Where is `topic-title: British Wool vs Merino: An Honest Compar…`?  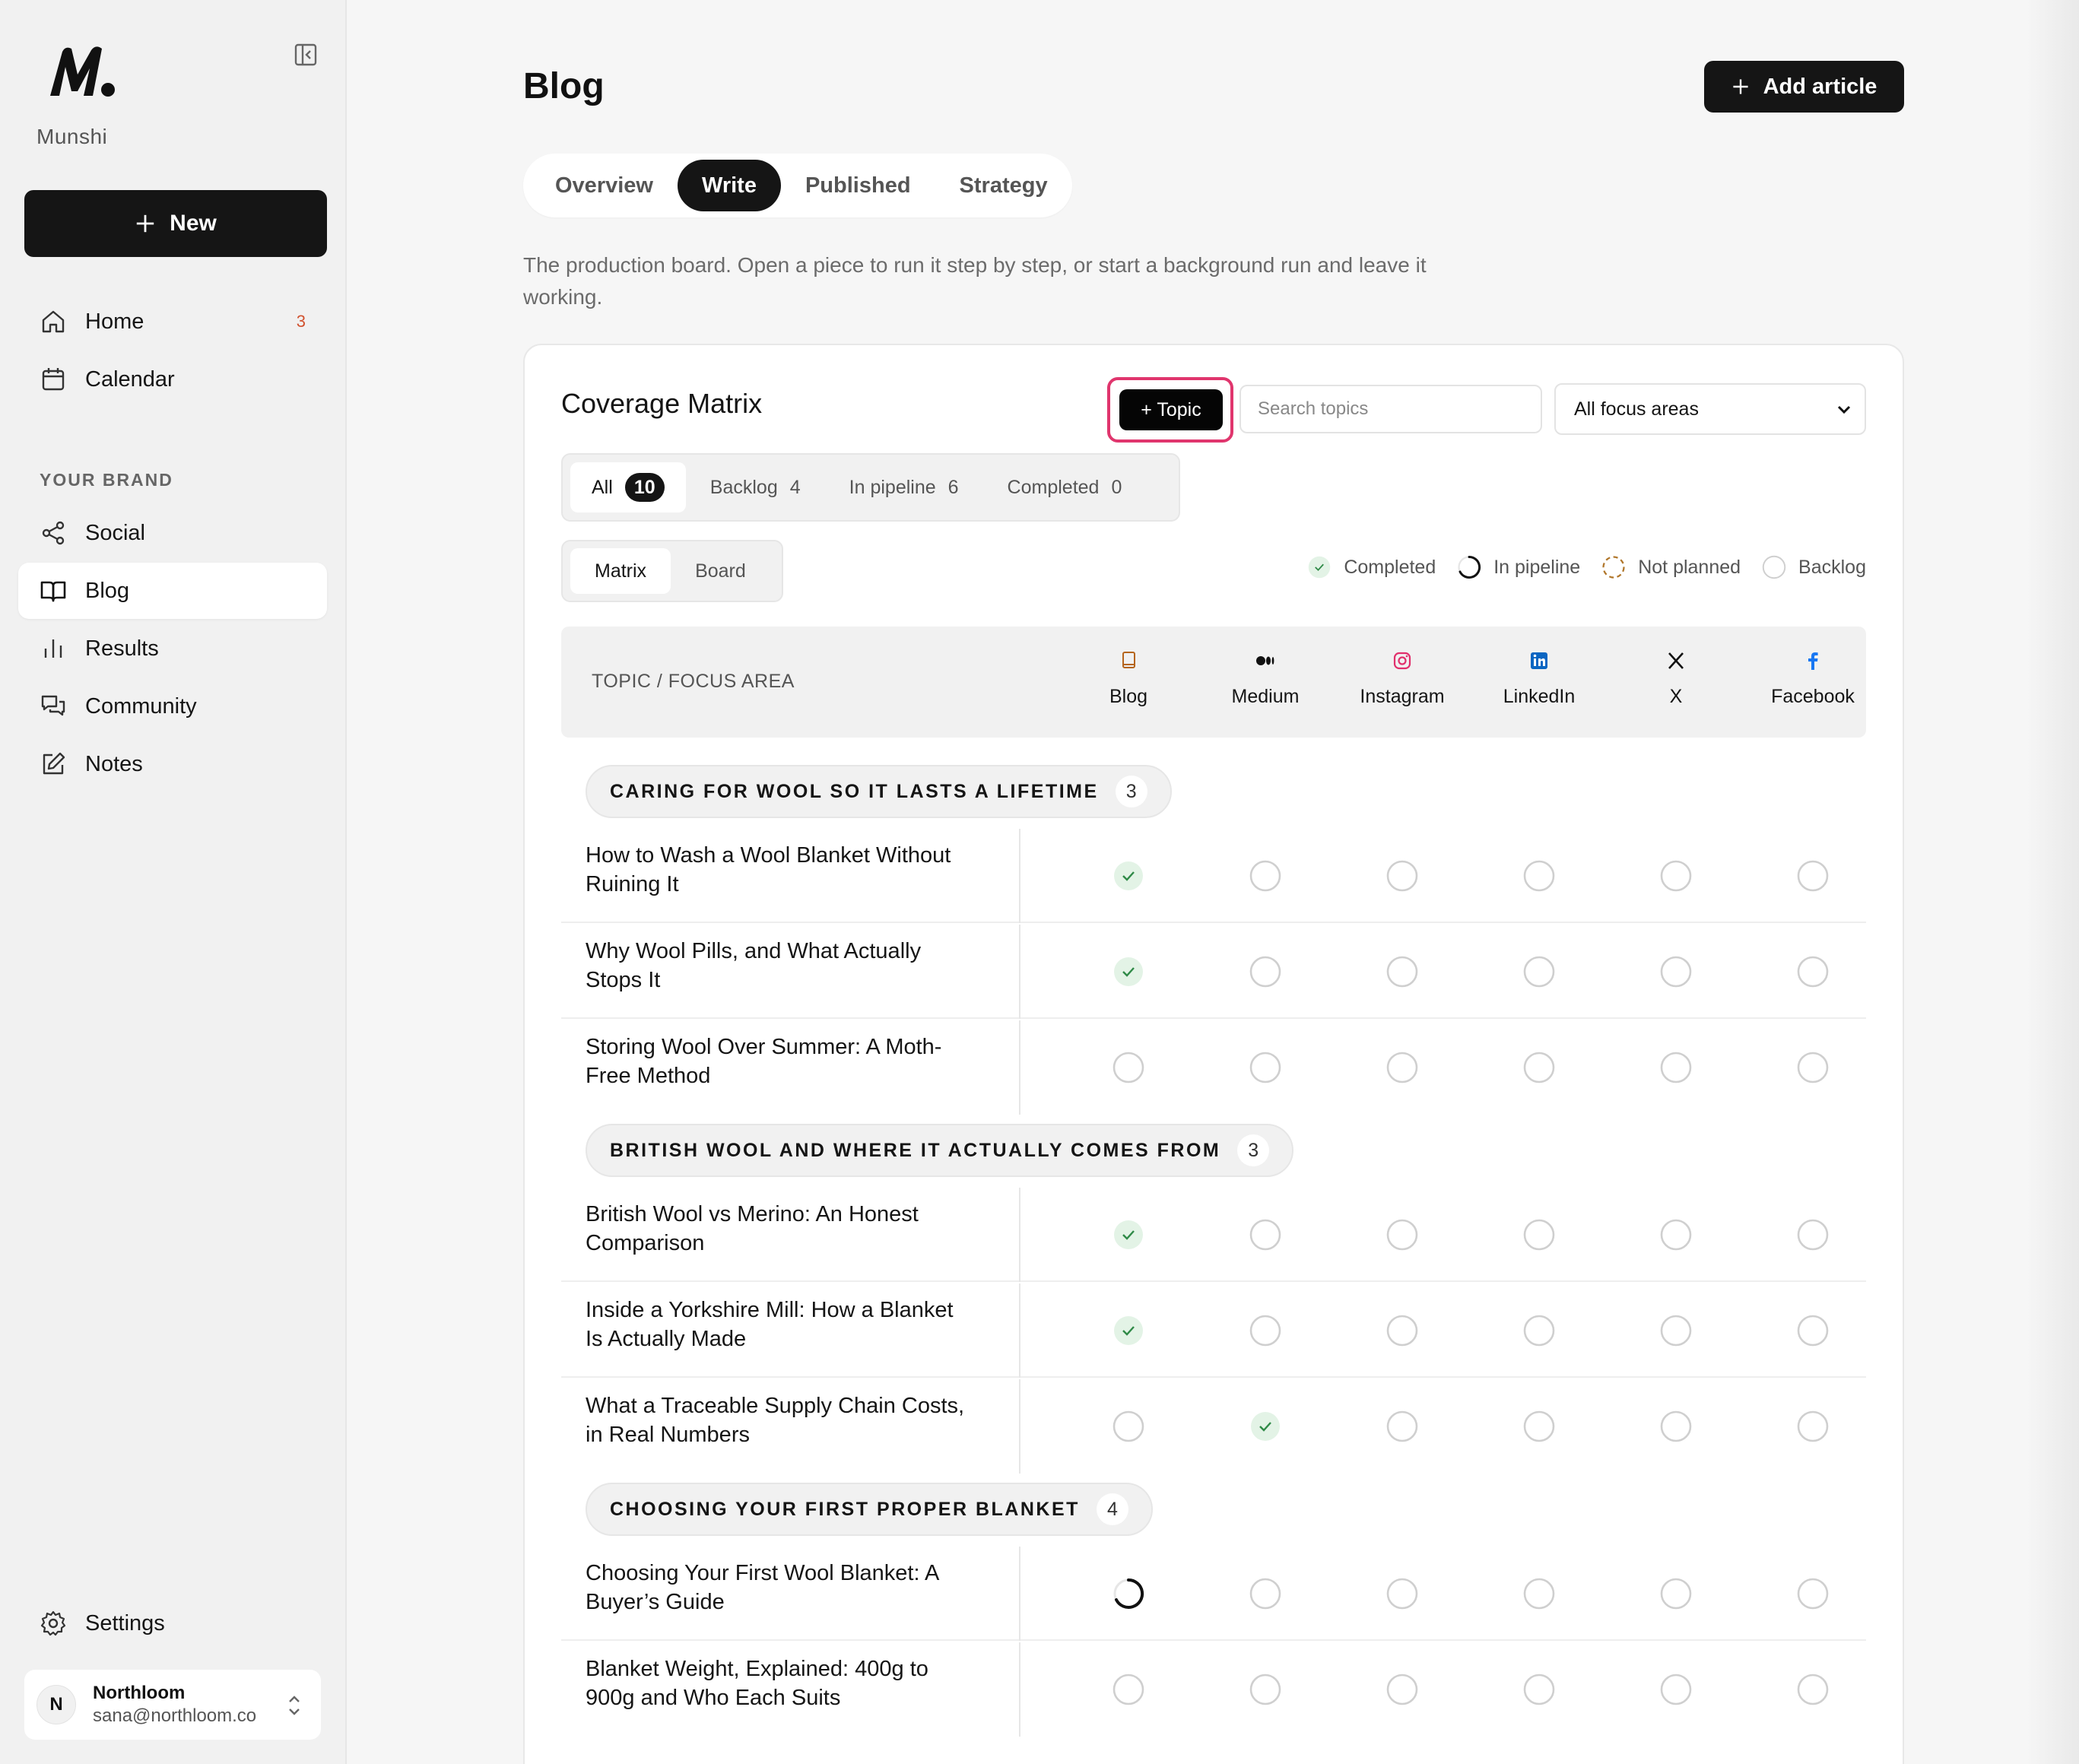 topic-title: British Wool vs Merino: An Honest Compar… is located at coordinates (776, 1229).